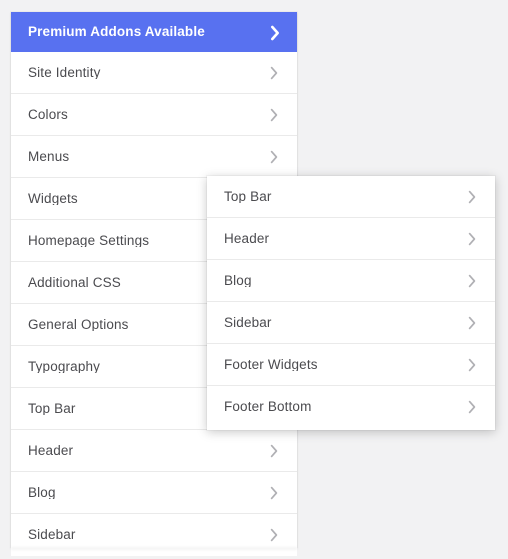 The width and height of the screenshot is (508, 559). I want to click on submenu-item-header: Header, so click(351, 239).